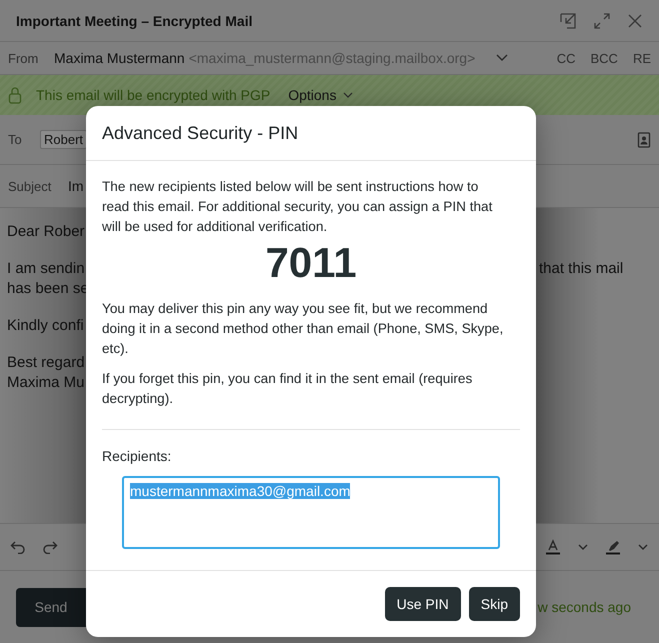 Image resolution: width=659 pixels, height=643 pixels. I want to click on highlighter-icon, so click(613, 547).